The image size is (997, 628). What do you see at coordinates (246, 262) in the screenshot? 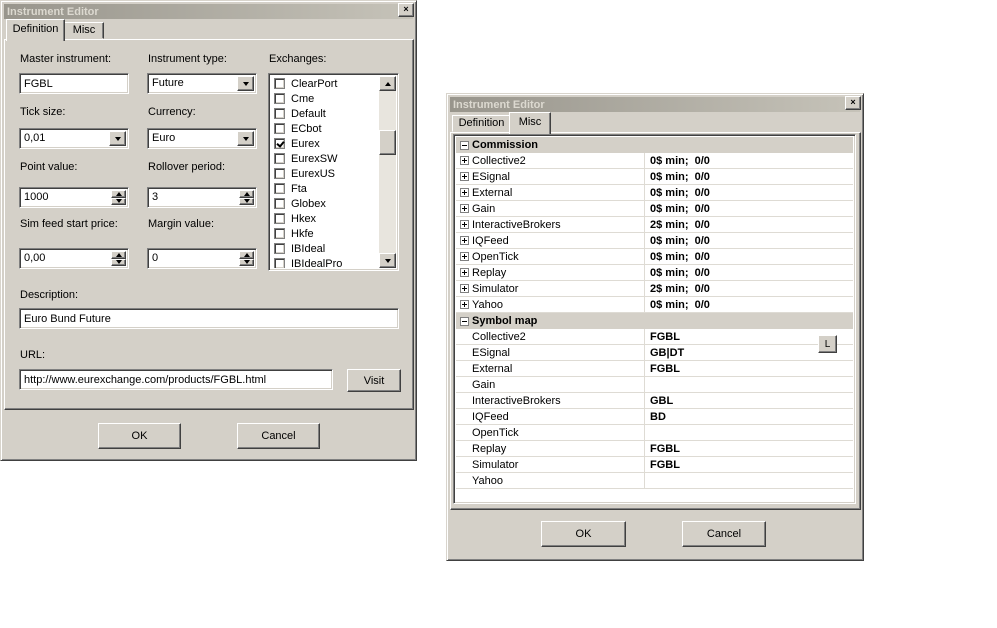
I see `margin-down-icon` at bounding box center [246, 262].